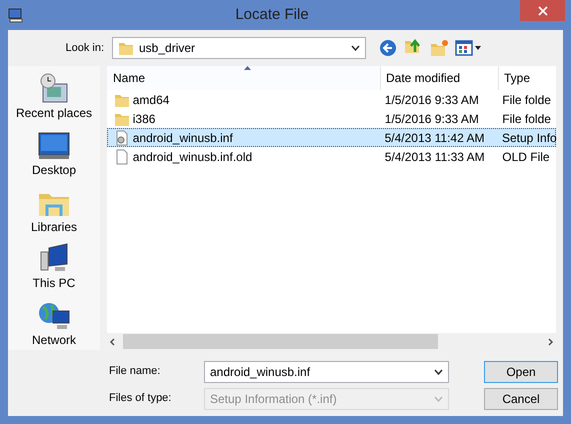 The width and height of the screenshot is (571, 424). I want to click on file-row: amd64 1/5/2016 9:33 AM File folde, so click(331, 99).